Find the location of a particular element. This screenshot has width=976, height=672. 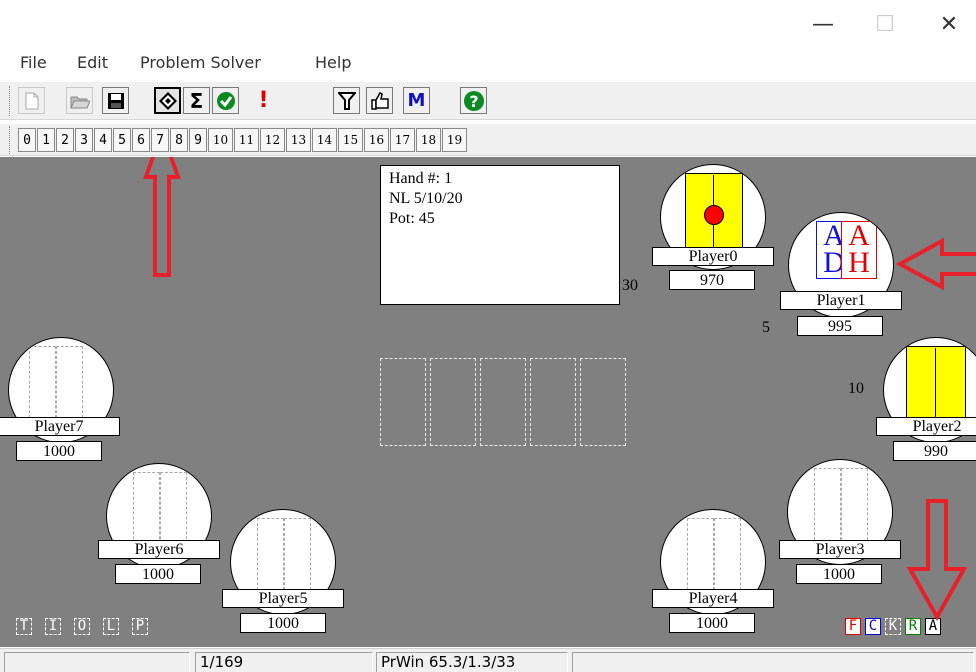

help-button: ? is located at coordinates (473, 100).